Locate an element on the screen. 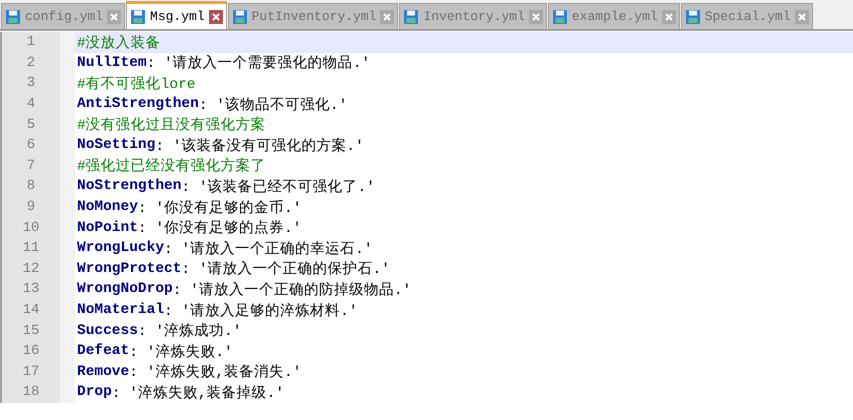 The height and width of the screenshot is (420, 853). file-tab: PutInventory.yml is located at coordinates (313, 16).